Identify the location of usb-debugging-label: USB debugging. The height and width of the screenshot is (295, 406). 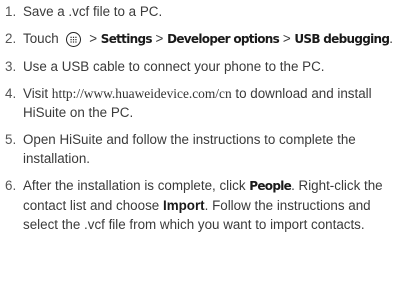
(342, 39).